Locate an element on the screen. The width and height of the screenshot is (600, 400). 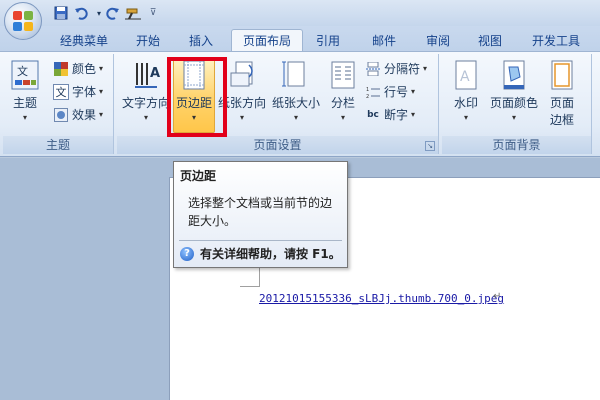
breaks-label: 分隔符 is located at coordinates (402, 69).